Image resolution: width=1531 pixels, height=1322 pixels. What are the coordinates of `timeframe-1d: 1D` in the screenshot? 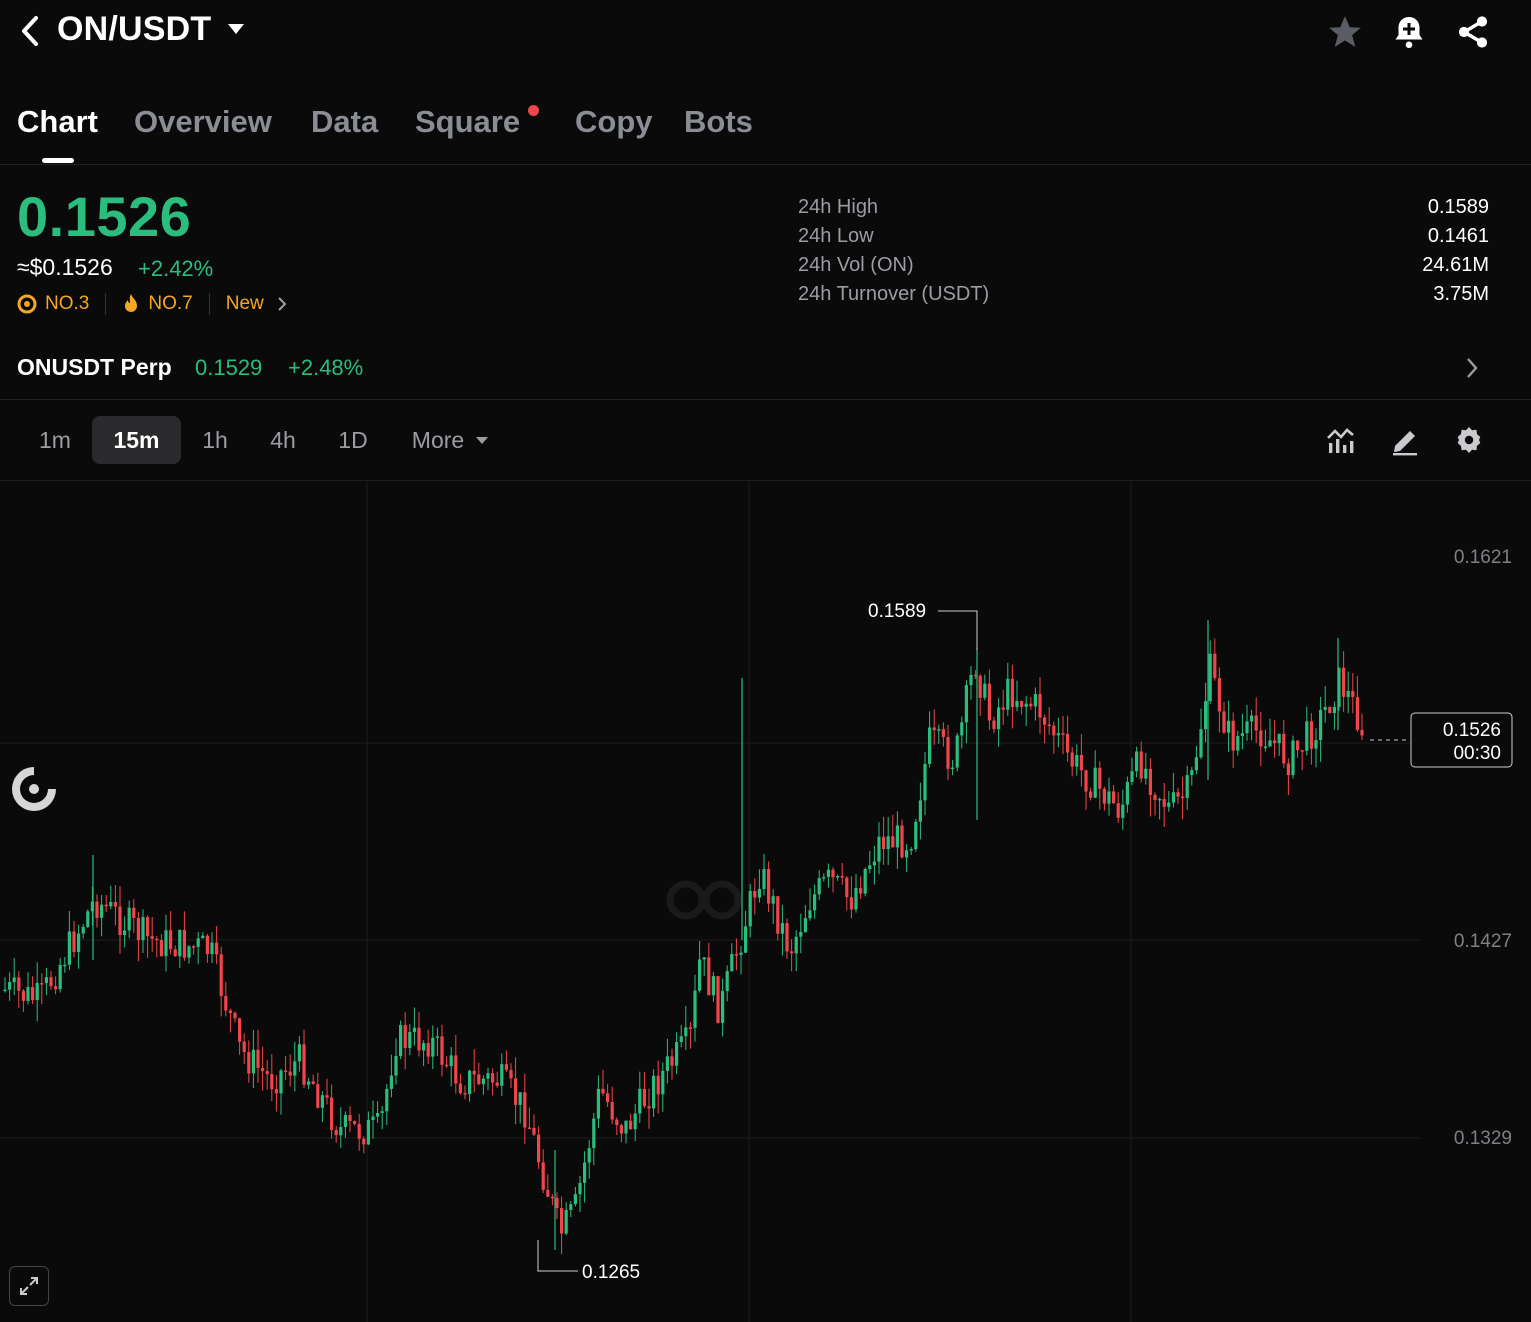 It's located at (353, 440).